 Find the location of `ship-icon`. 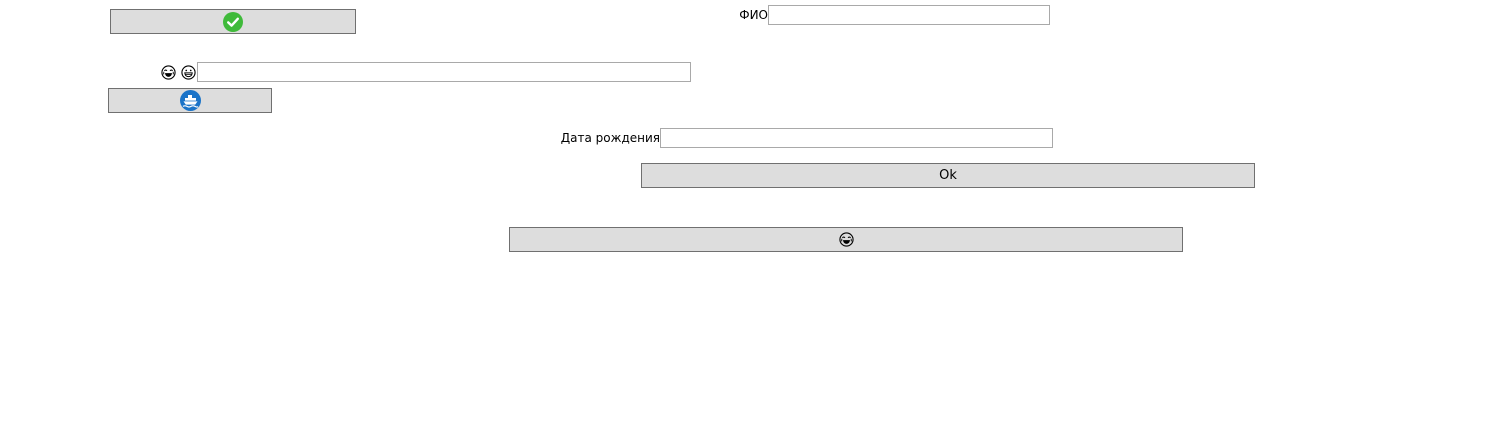

ship-icon is located at coordinates (190, 100).